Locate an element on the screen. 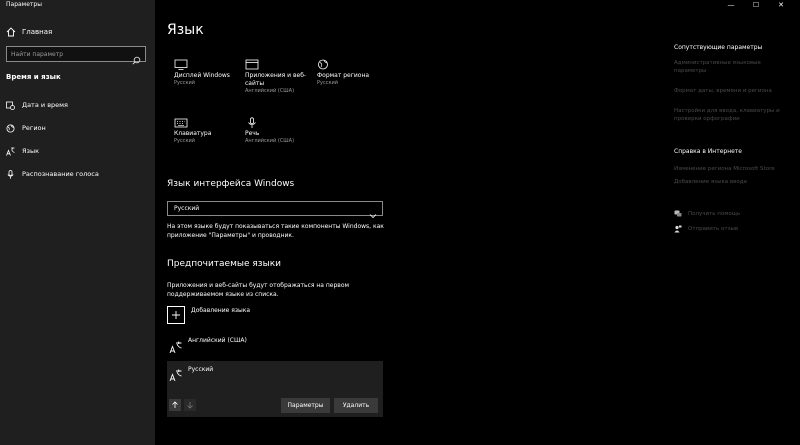 The height and width of the screenshot is (445, 800). sidebar-item-region: Регион is located at coordinates (26, 128).